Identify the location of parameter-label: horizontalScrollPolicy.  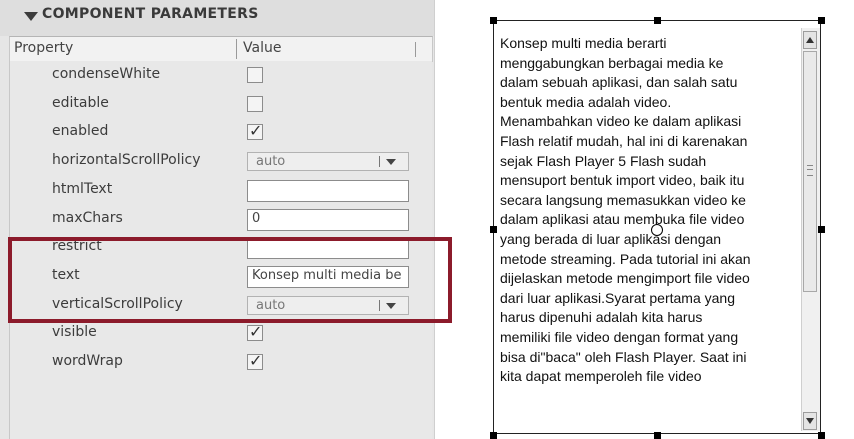
(126, 160).